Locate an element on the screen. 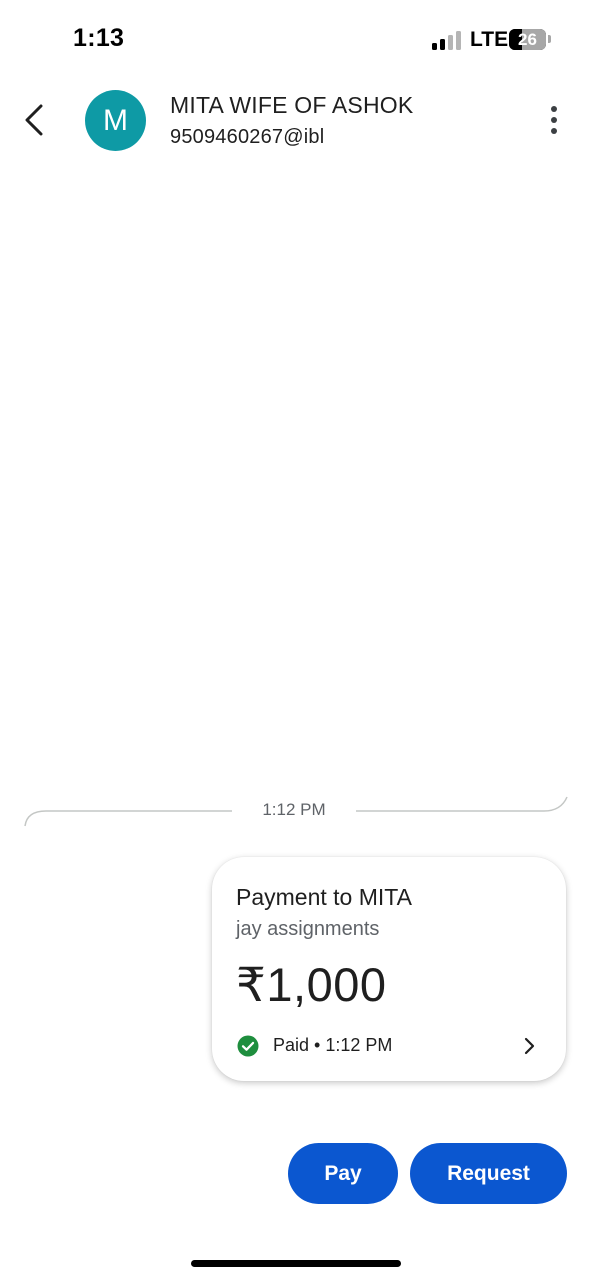  back-button is located at coordinates (36, 120).